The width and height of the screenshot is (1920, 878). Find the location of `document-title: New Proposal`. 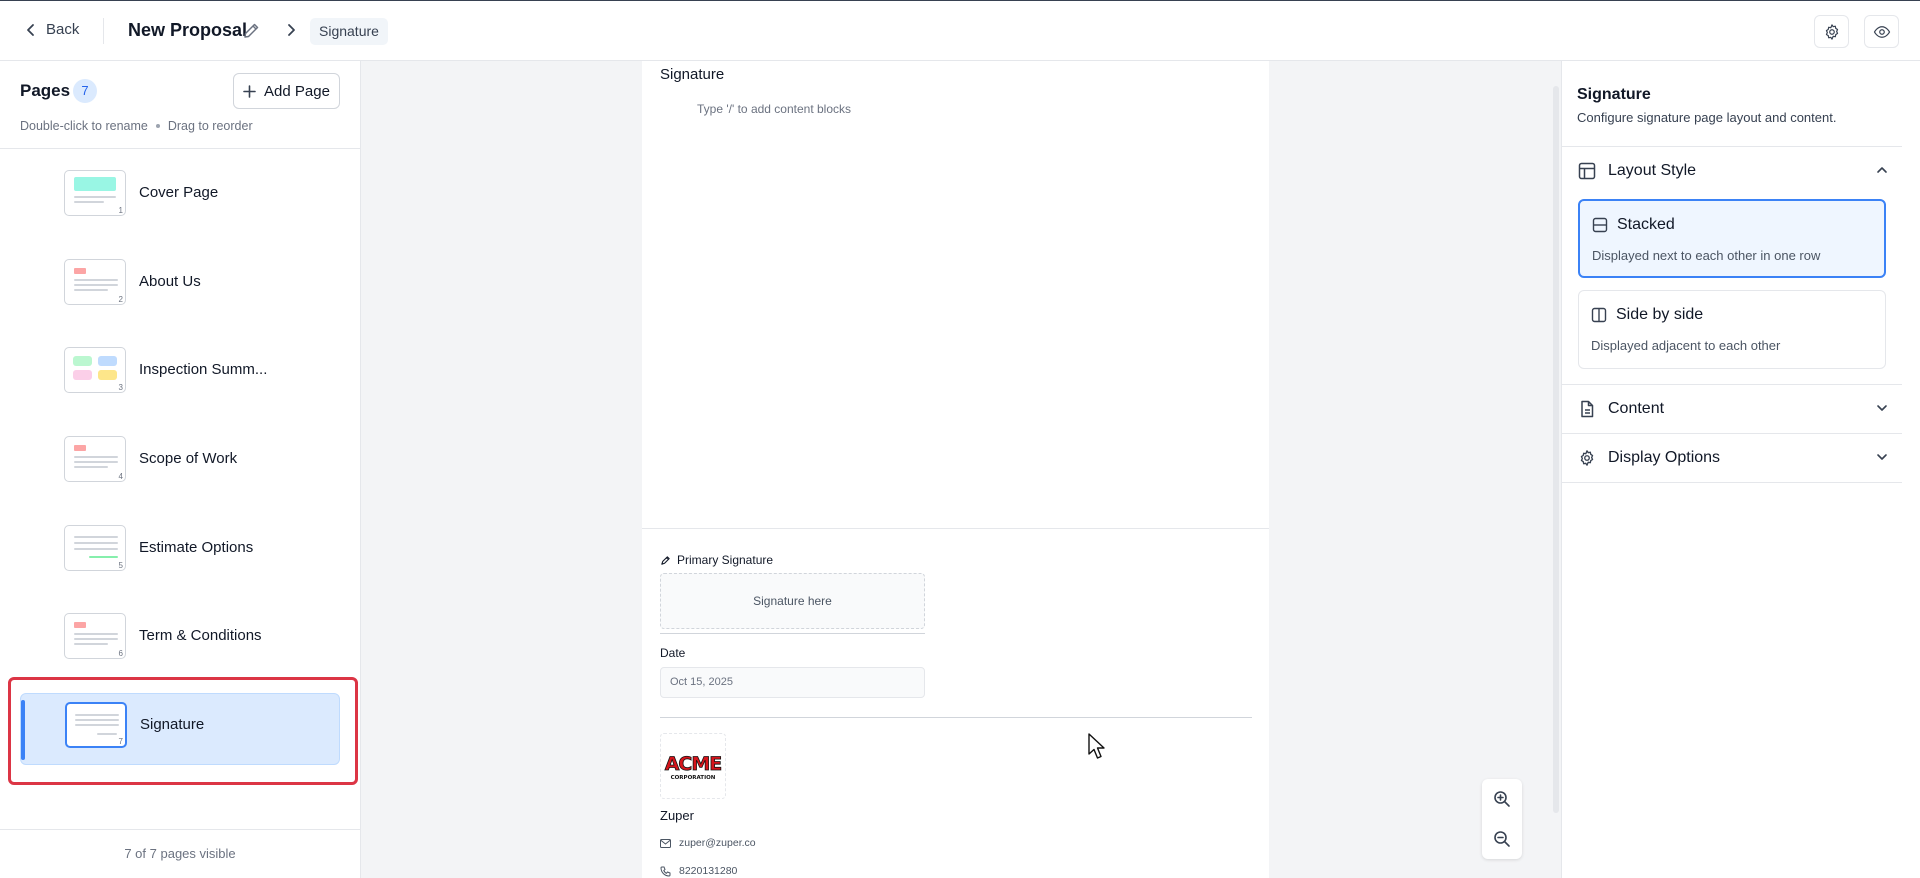

document-title: New Proposal is located at coordinates (187, 30).